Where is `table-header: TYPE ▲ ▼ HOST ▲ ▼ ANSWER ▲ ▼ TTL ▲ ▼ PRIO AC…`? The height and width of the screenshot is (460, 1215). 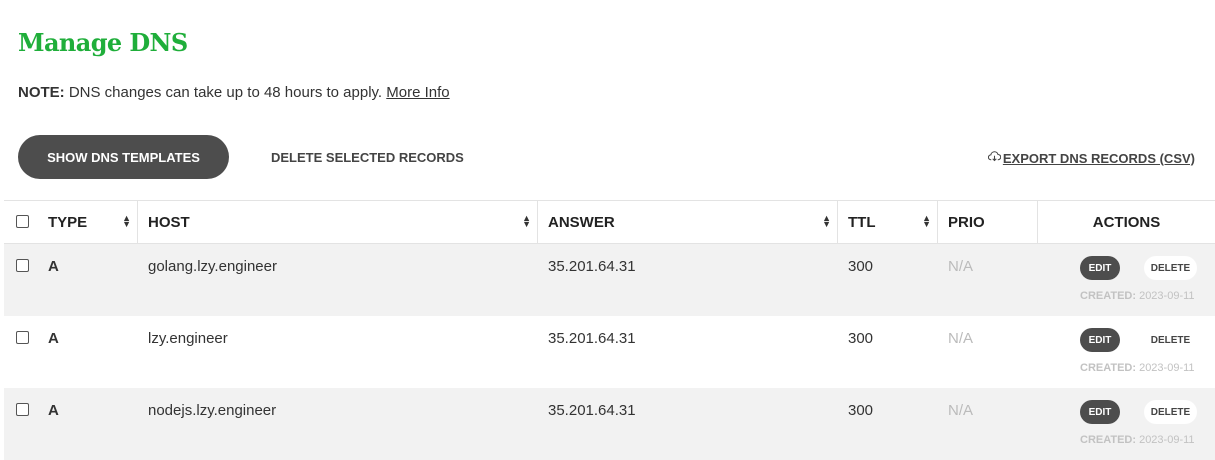 table-header: TYPE ▲ ▼ HOST ▲ ▼ ANSWER ▲ ▼ TTL ▲ ▼ PRIO AC… is located at coordinates (609, 222).